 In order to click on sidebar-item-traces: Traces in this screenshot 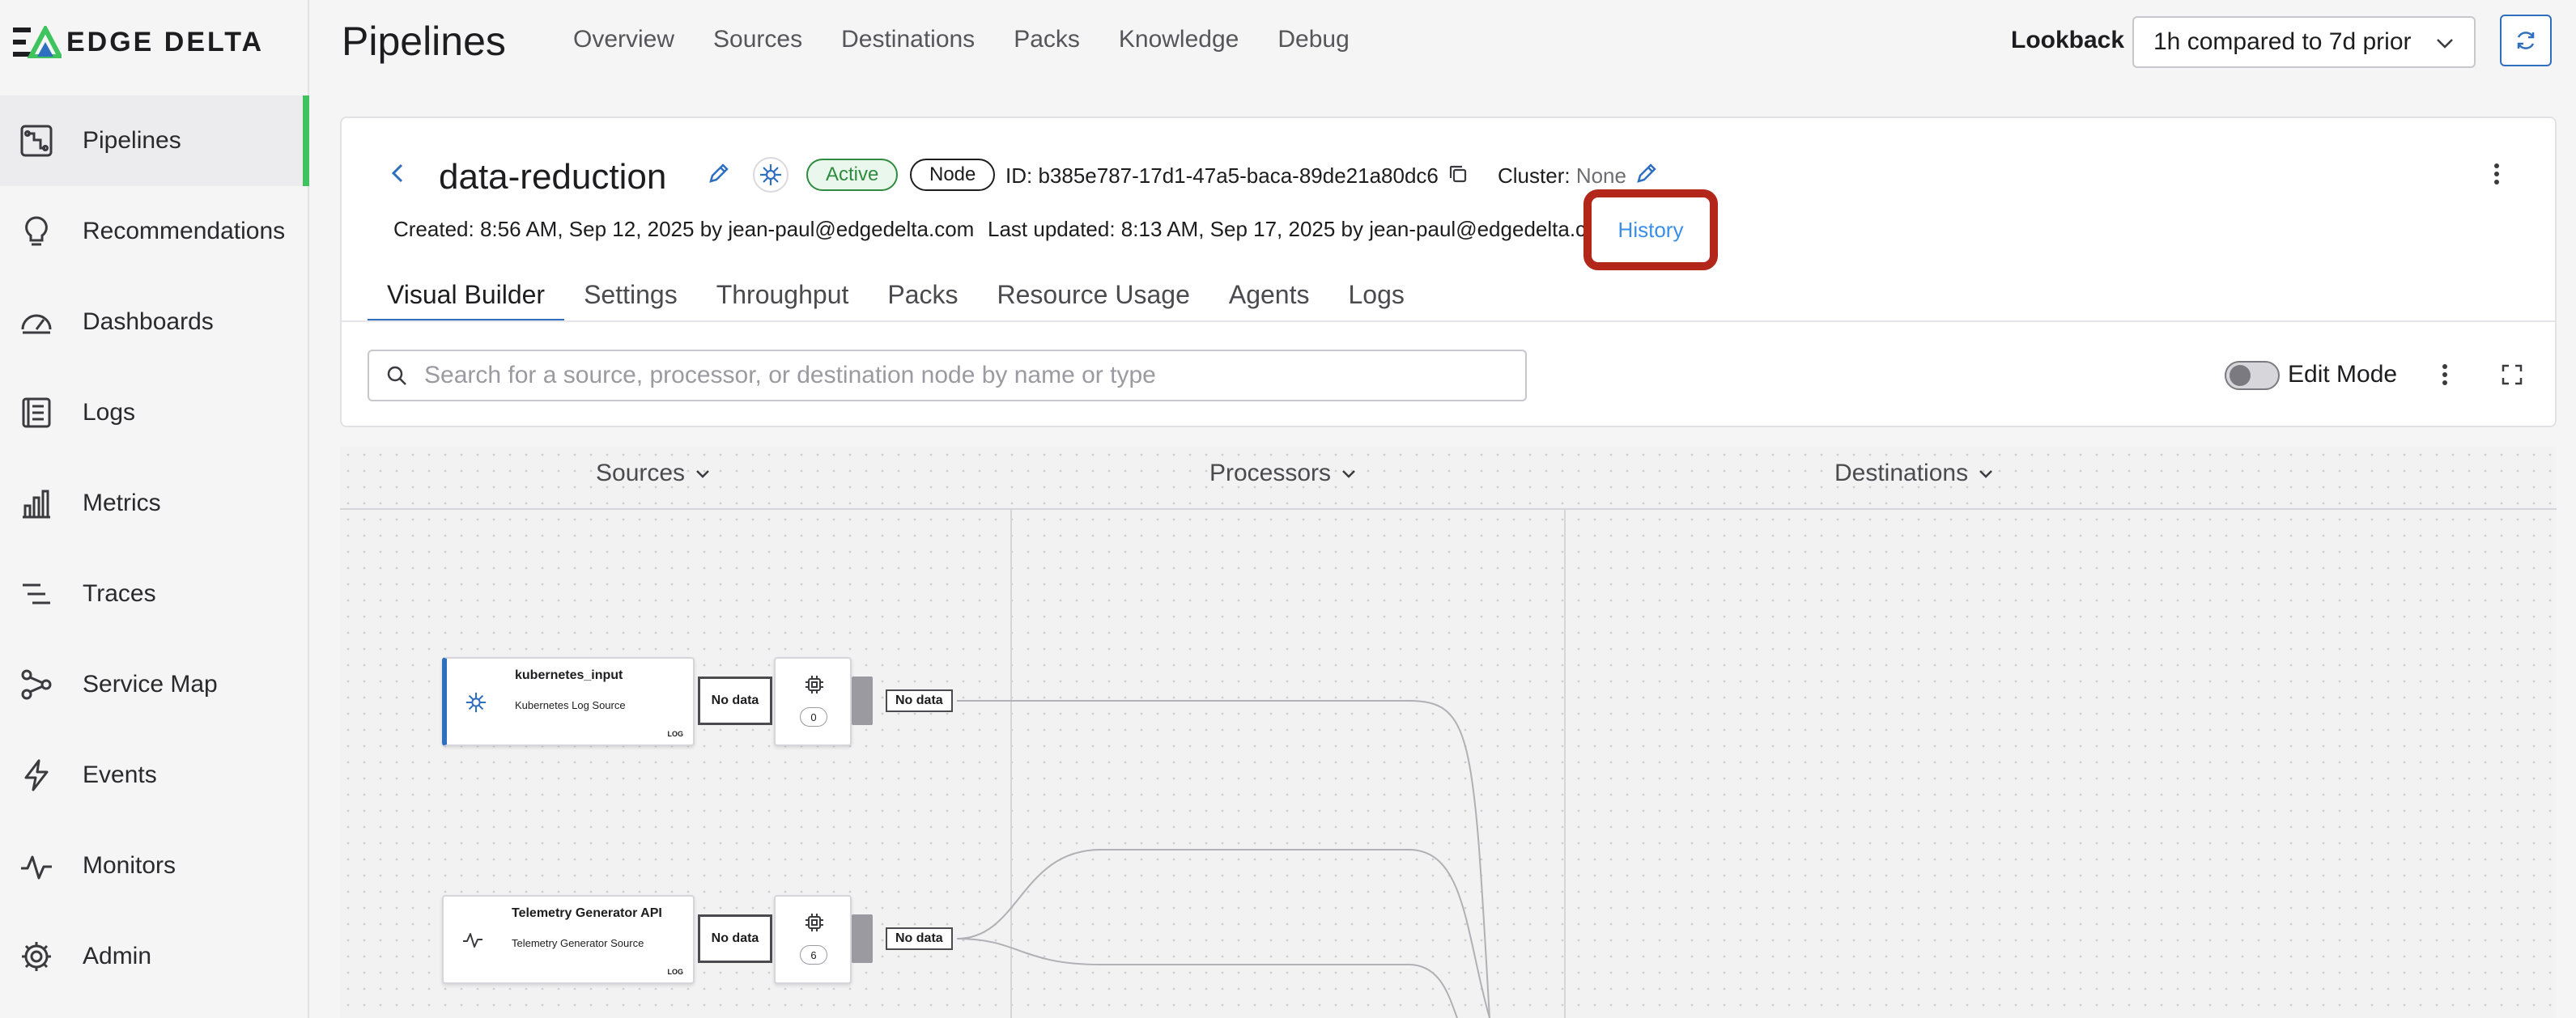, I will do `click(154, 594)`.